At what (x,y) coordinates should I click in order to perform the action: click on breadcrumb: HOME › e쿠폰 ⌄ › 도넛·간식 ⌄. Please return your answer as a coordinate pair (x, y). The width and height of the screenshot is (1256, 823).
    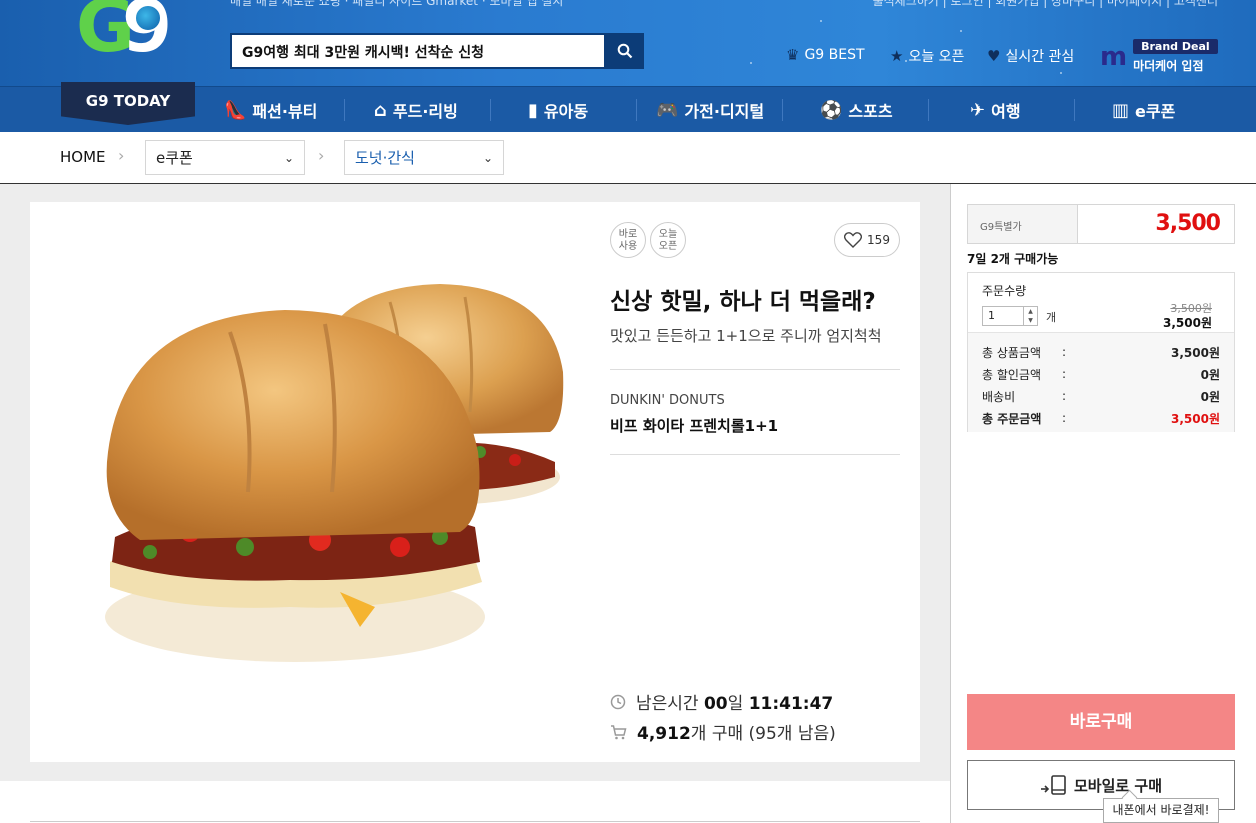
    Looking at the image, I should click on (628, 158).